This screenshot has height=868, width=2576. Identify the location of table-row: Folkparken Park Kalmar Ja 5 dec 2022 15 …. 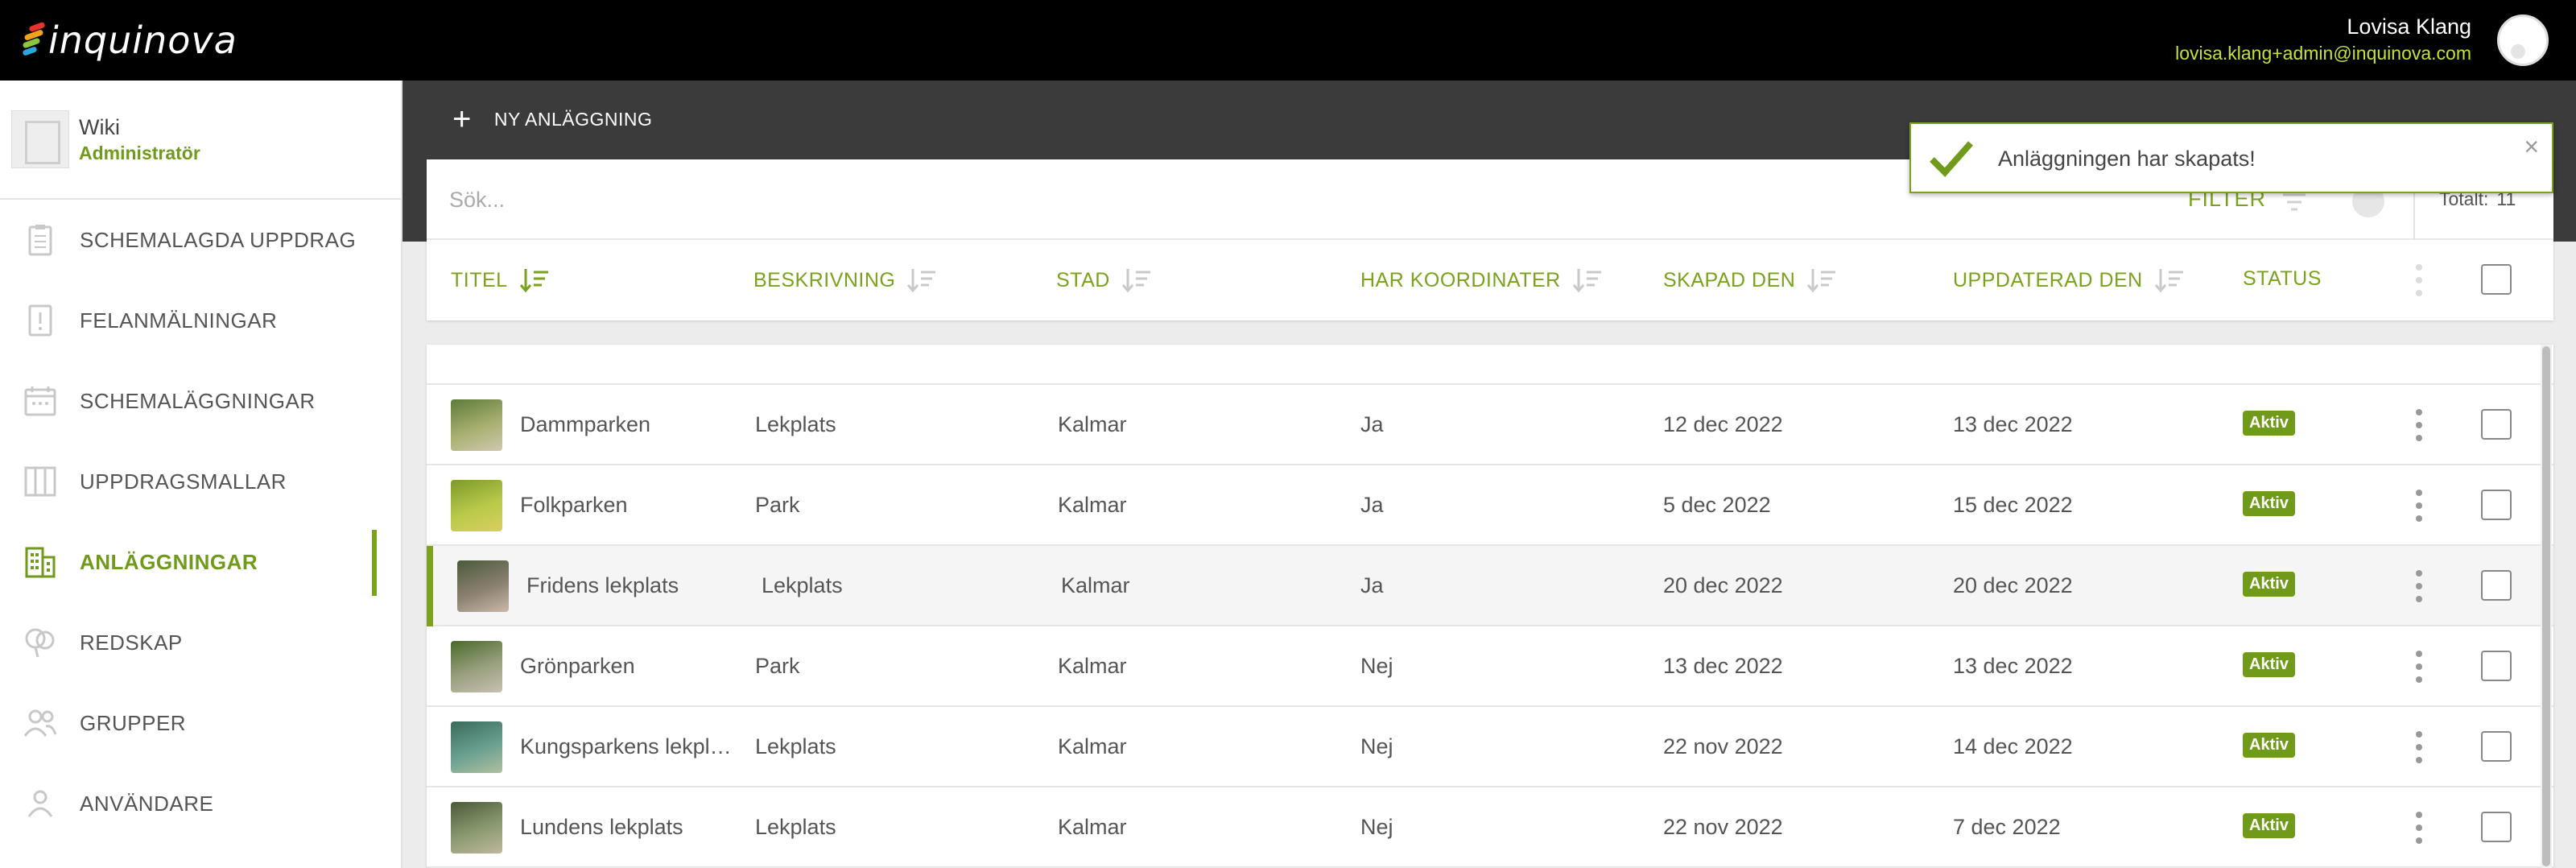
(1490, 505).